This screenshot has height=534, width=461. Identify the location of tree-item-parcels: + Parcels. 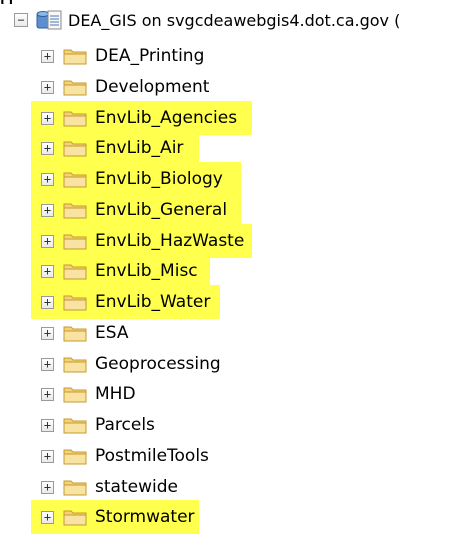
(98, 425).